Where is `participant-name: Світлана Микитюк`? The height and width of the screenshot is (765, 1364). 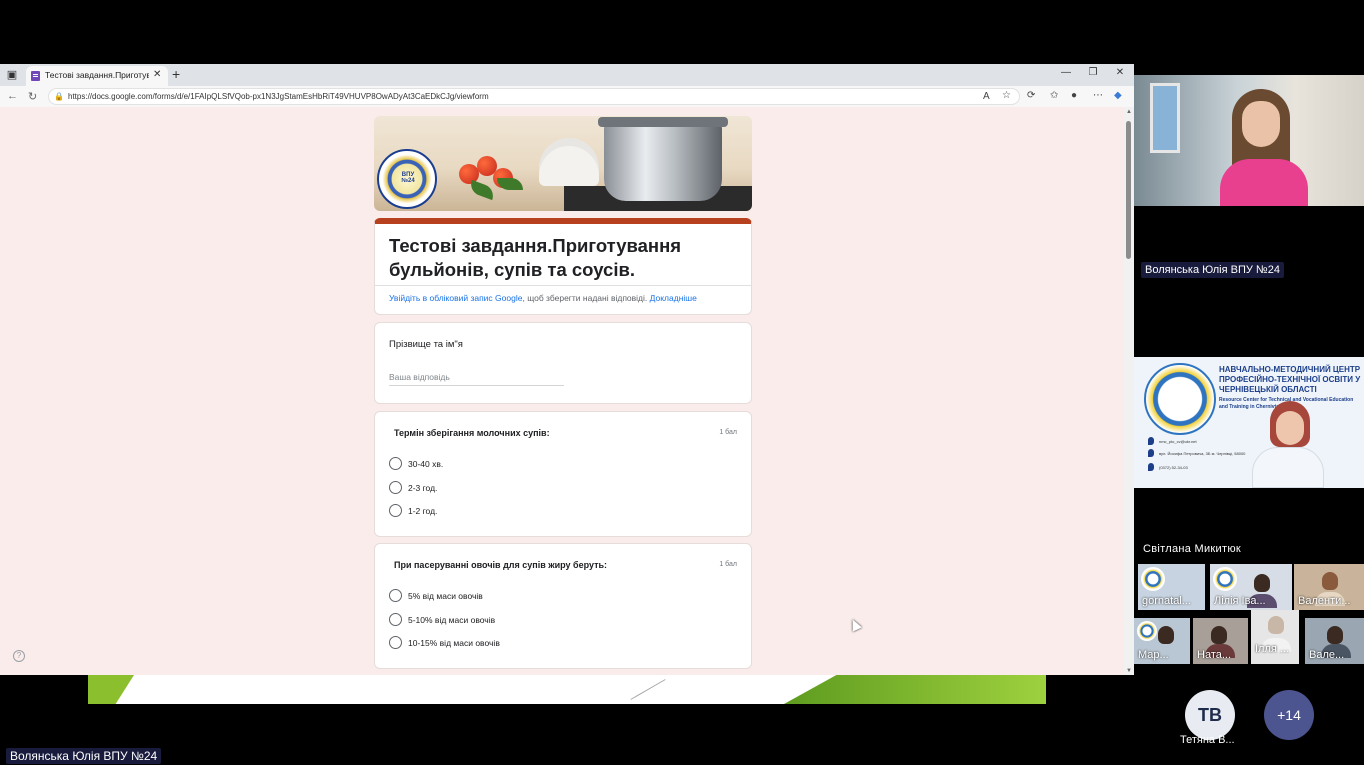
participant-name: Світлана Микитюк is located at coordinates (1192, 549).